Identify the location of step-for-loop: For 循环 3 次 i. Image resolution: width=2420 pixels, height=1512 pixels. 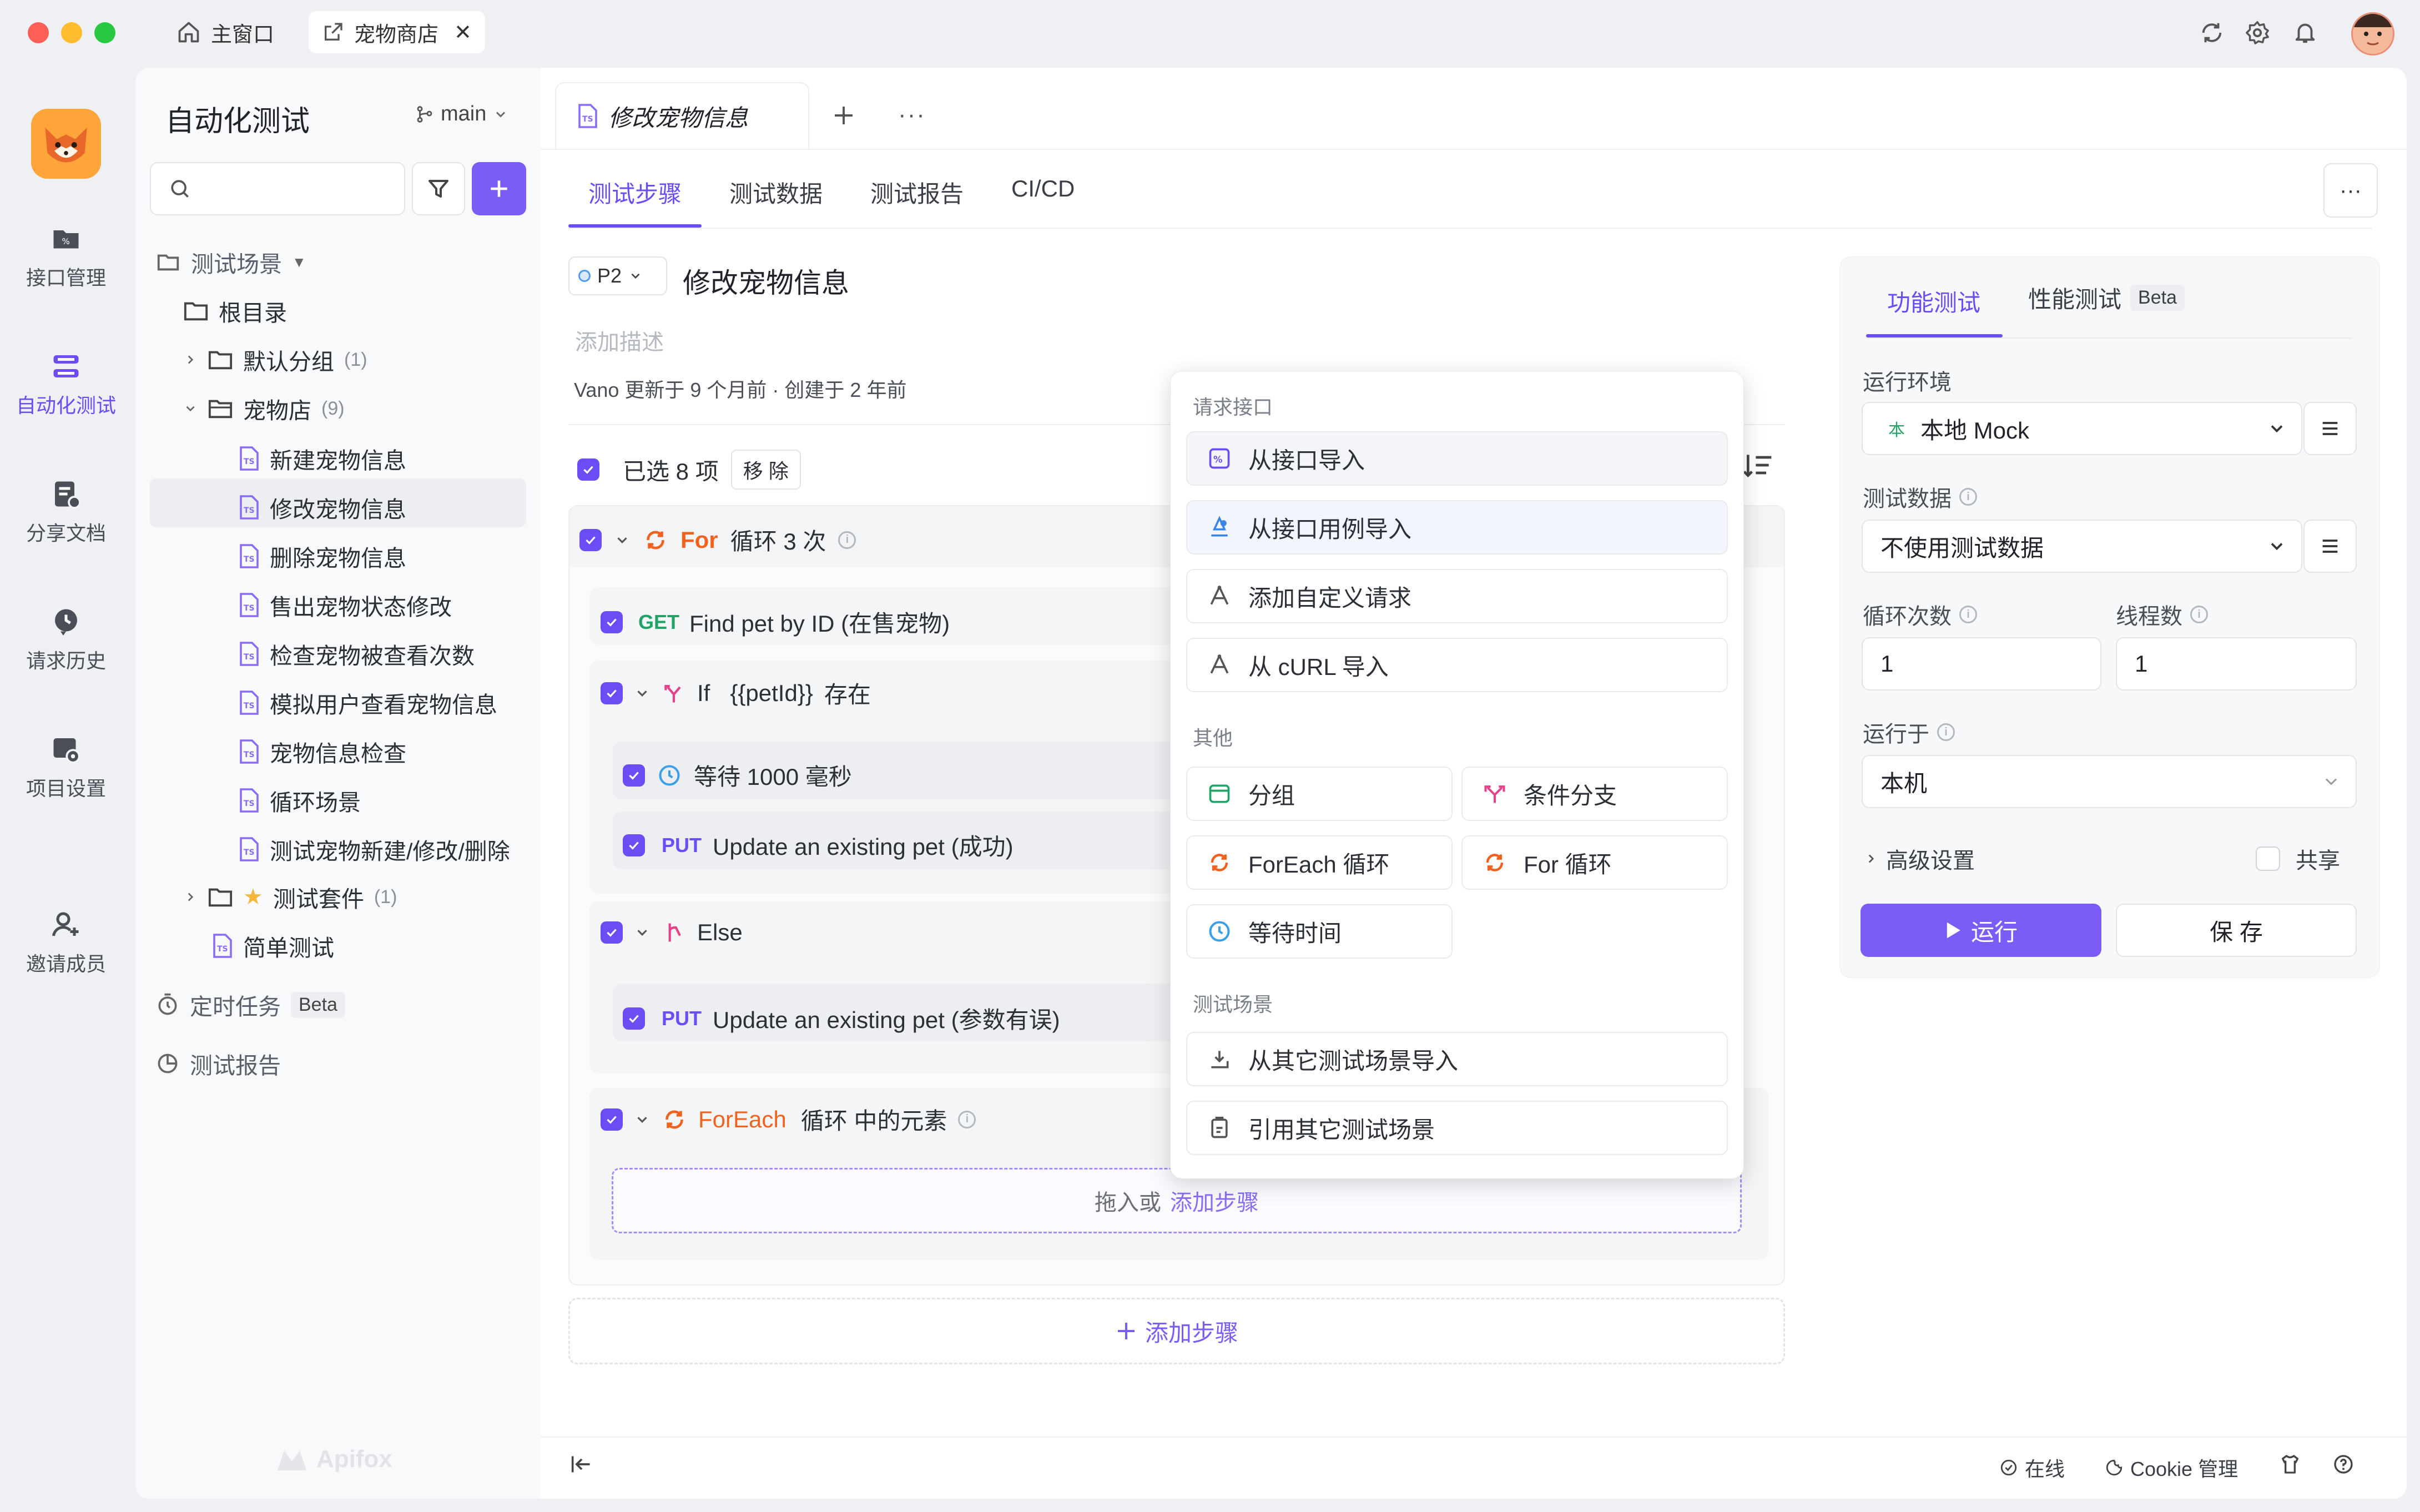
(717, 540).